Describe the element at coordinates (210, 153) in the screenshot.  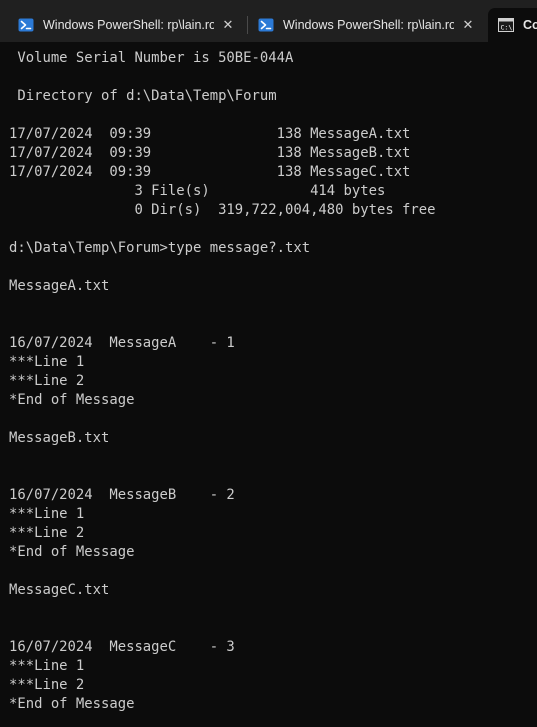
I see `terminal-line: 17/07/2024 09:39 138 MessageB.txt` at that location.